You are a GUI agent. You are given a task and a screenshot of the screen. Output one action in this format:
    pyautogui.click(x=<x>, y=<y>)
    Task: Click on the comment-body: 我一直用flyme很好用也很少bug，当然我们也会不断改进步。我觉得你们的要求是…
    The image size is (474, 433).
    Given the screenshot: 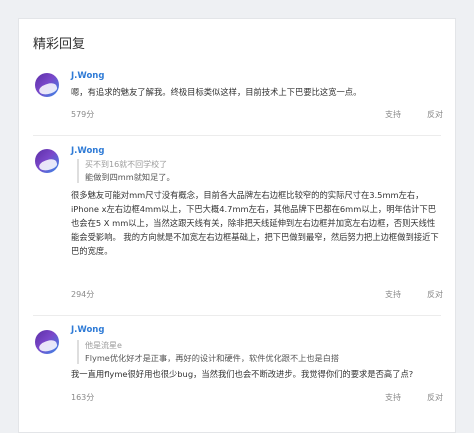 What is the action you would take?
    pyautogui.click(x=242, y=374)
    